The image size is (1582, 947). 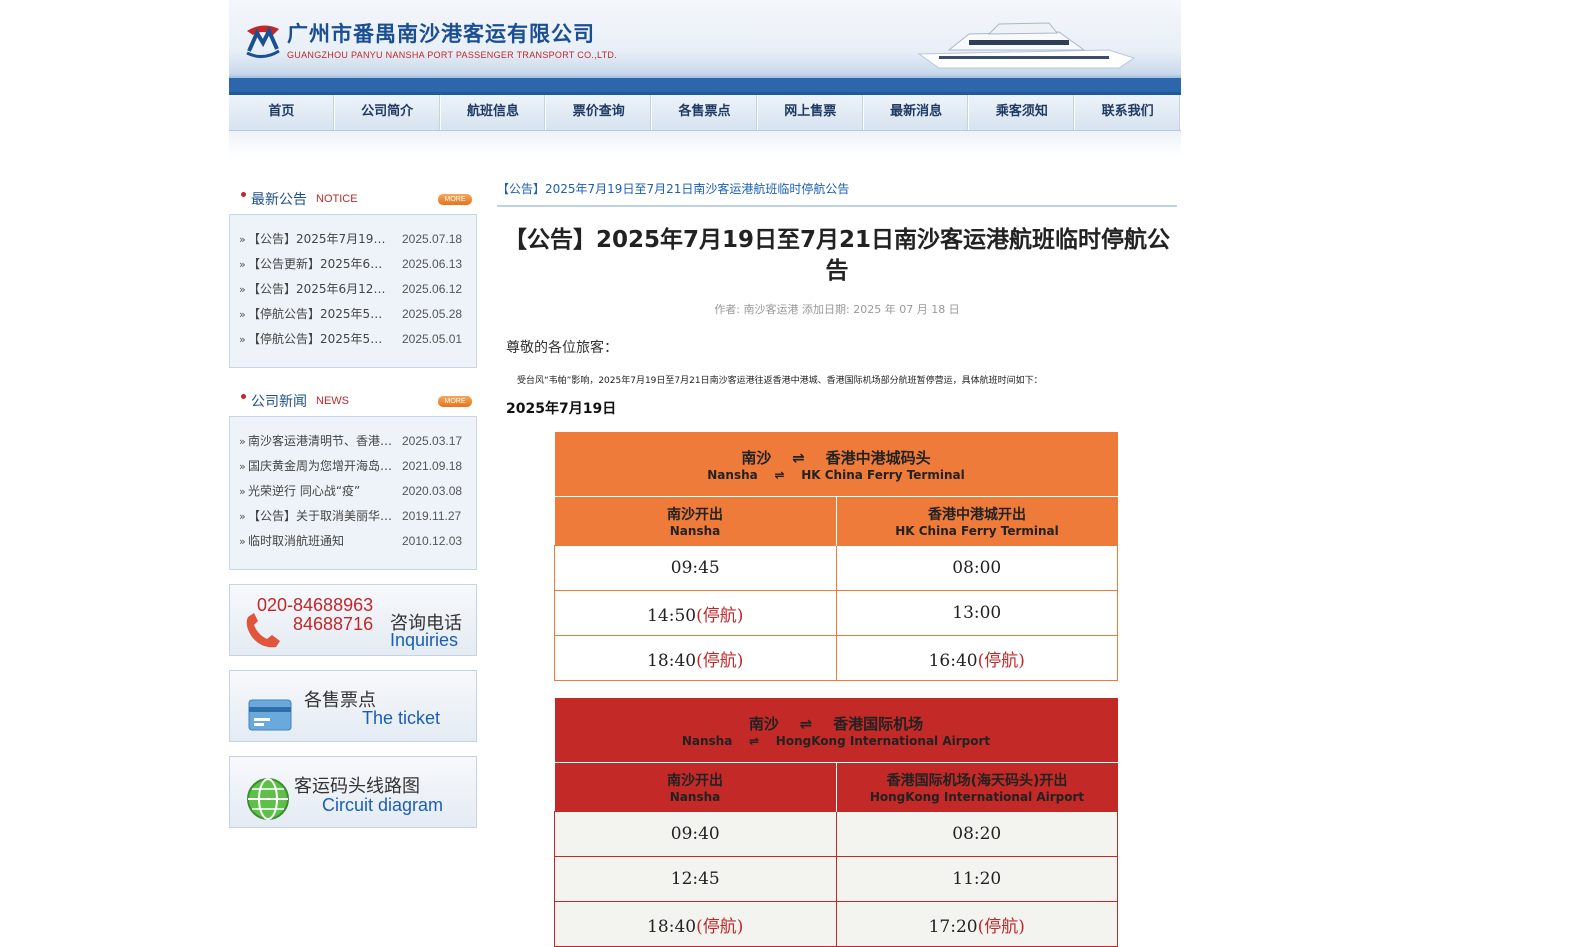 I want to click on sea-strip, so click(x=705, y=85).